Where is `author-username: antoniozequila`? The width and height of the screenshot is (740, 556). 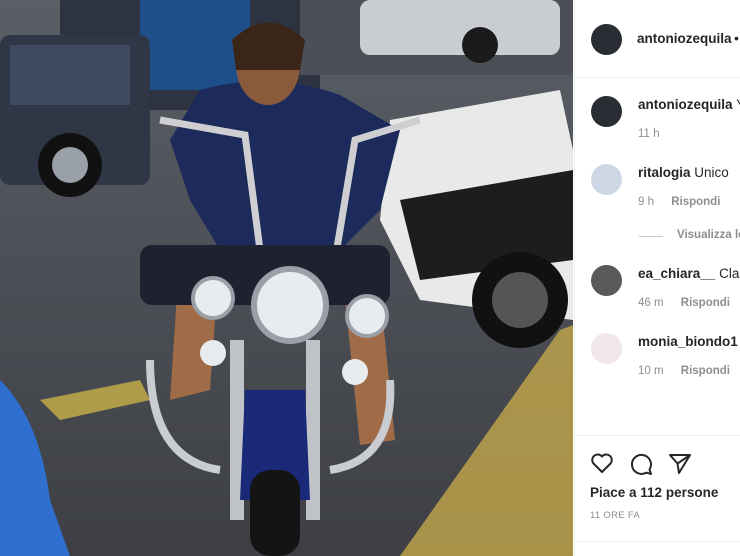
author-username: antoniozequila is located at coordinates (684, 38).